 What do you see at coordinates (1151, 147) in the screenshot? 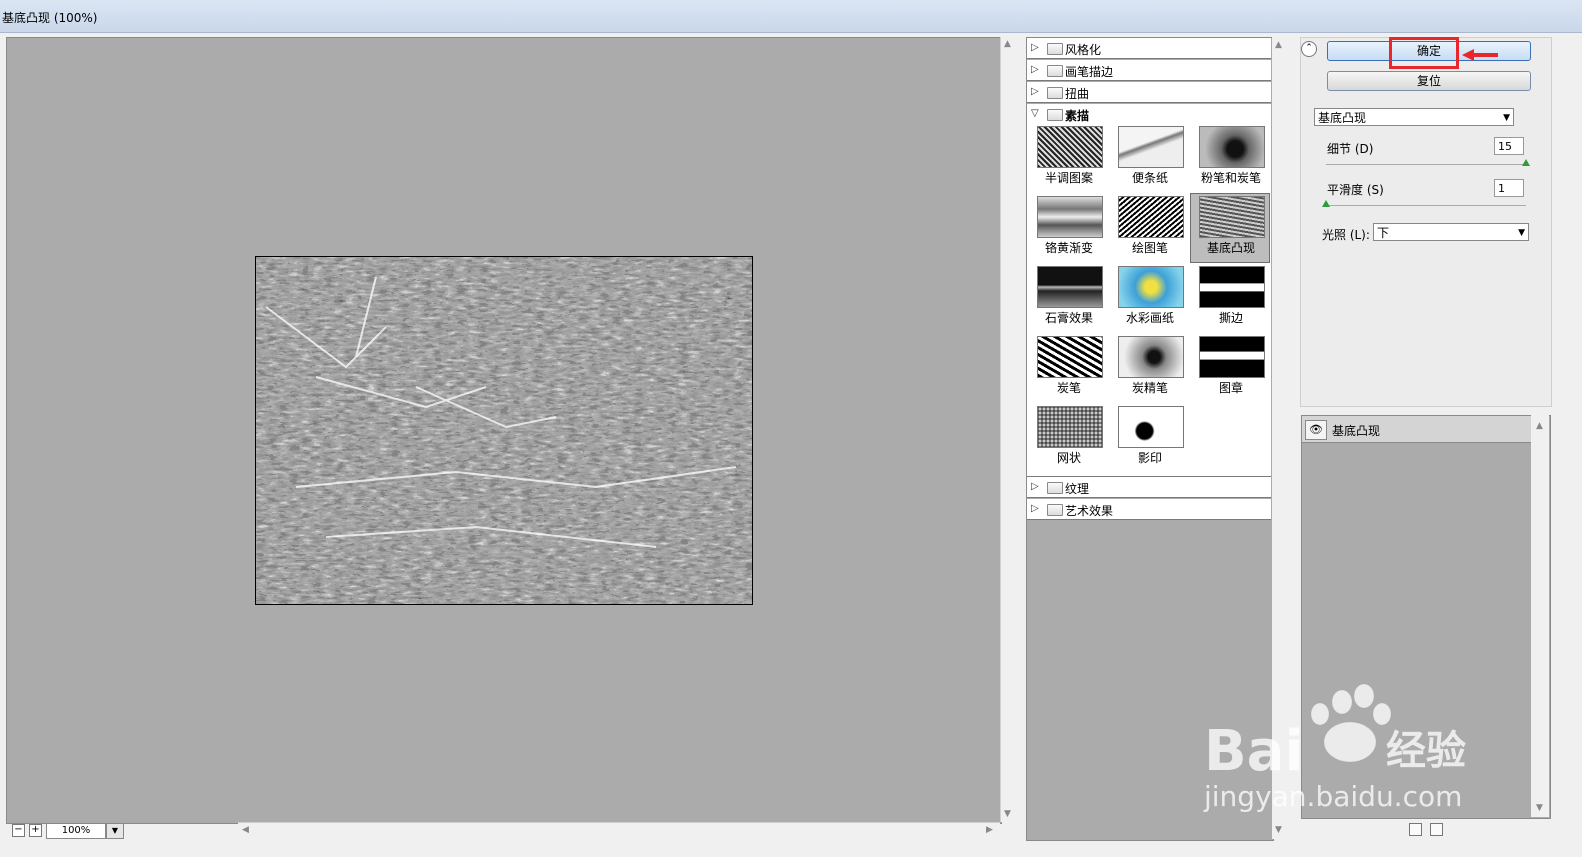
I see `notepaper-thumb` at bounding box center [1151, 147].